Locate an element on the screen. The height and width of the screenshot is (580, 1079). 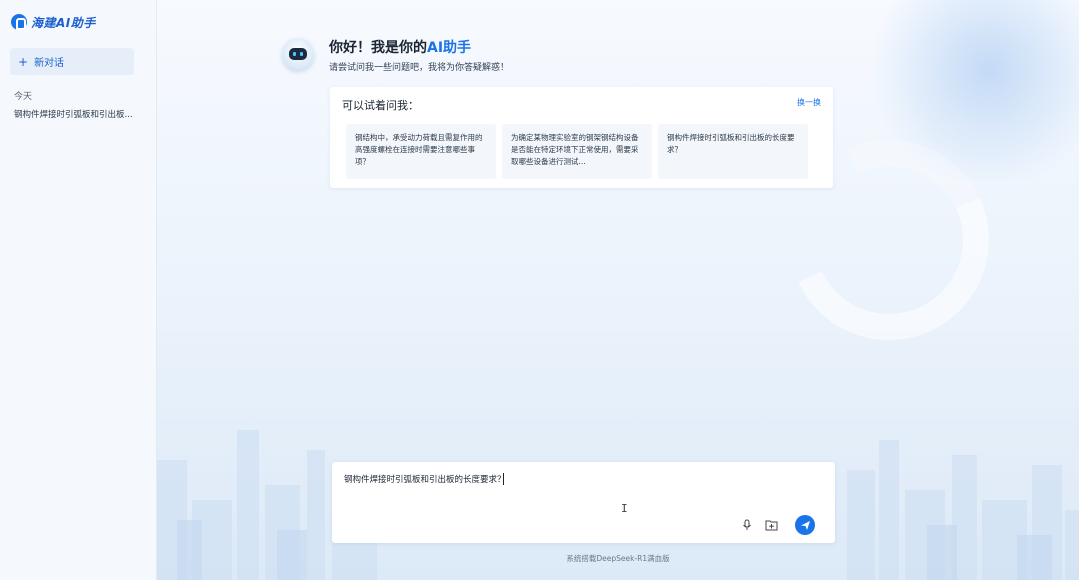
send-icon is located at coordinates (805, 525).